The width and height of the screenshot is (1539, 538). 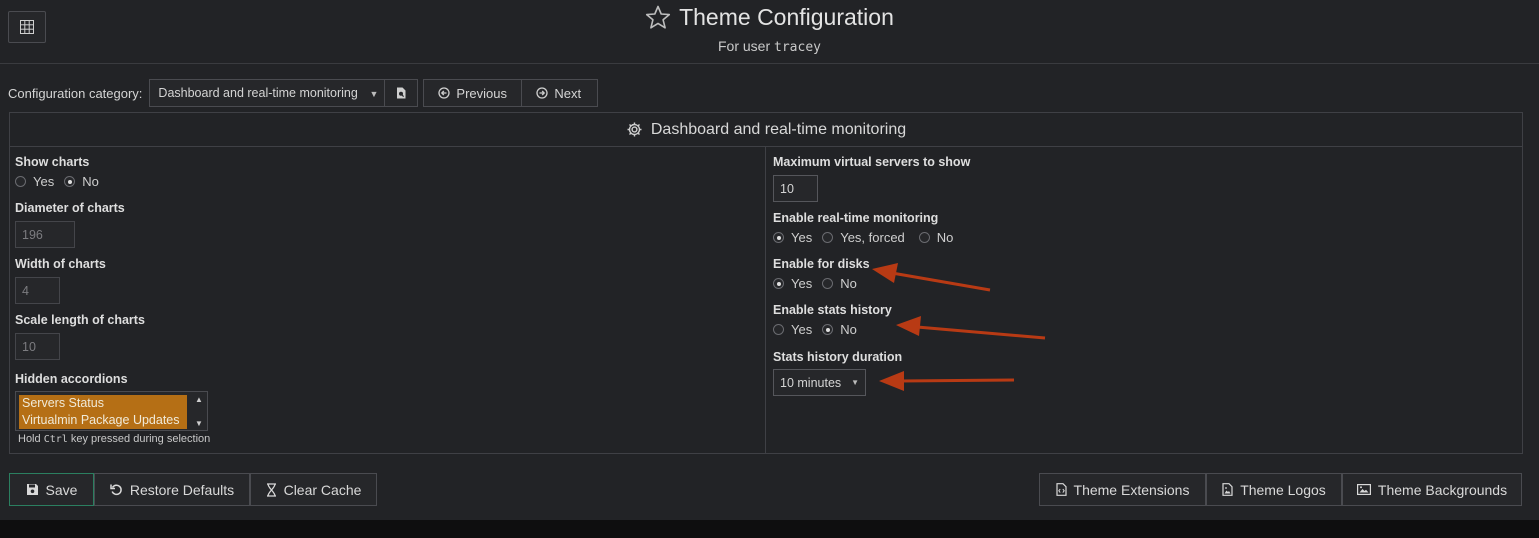 What do you see at coordinates (797, 47) in the screenshot?
I see `username: tracey` at bounding box center [797, 47].